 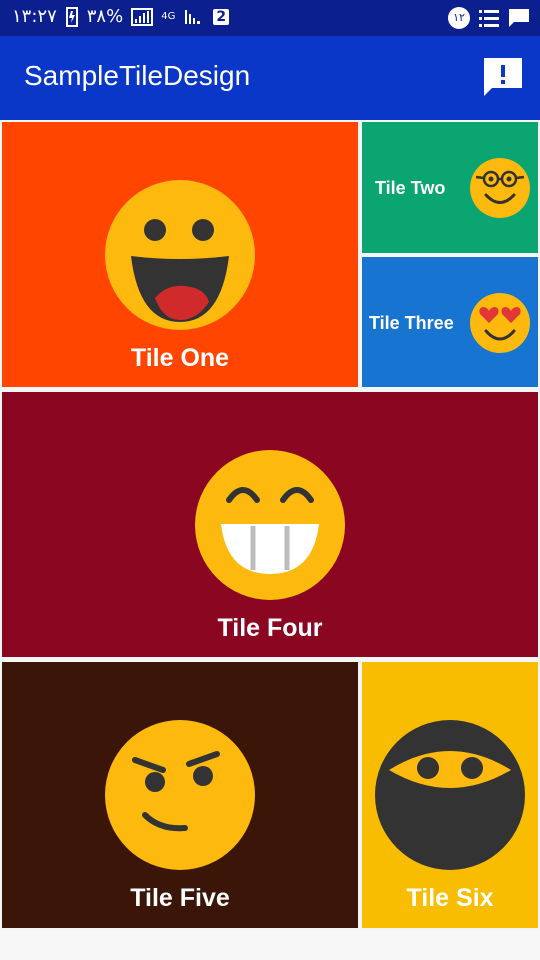 What do you see at coordinates (270, 18) in the screenshot?
I see `status-bar: ۱۳:۲۷ ۳۸% 4G 2 ۱۲` at bounding box center [270, 18].